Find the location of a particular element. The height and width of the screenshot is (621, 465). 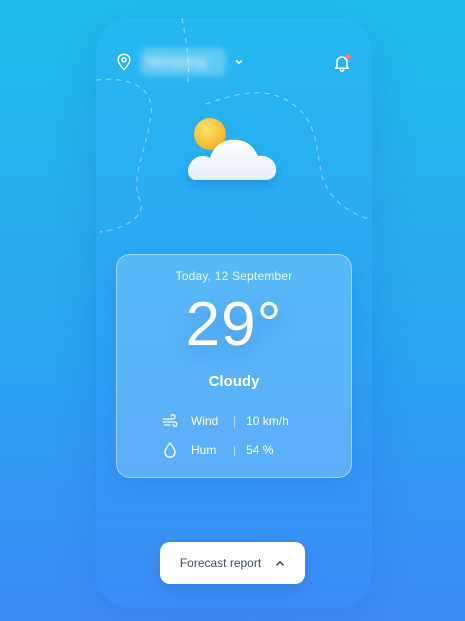

notifications-button is located at coordinates (342, 63).